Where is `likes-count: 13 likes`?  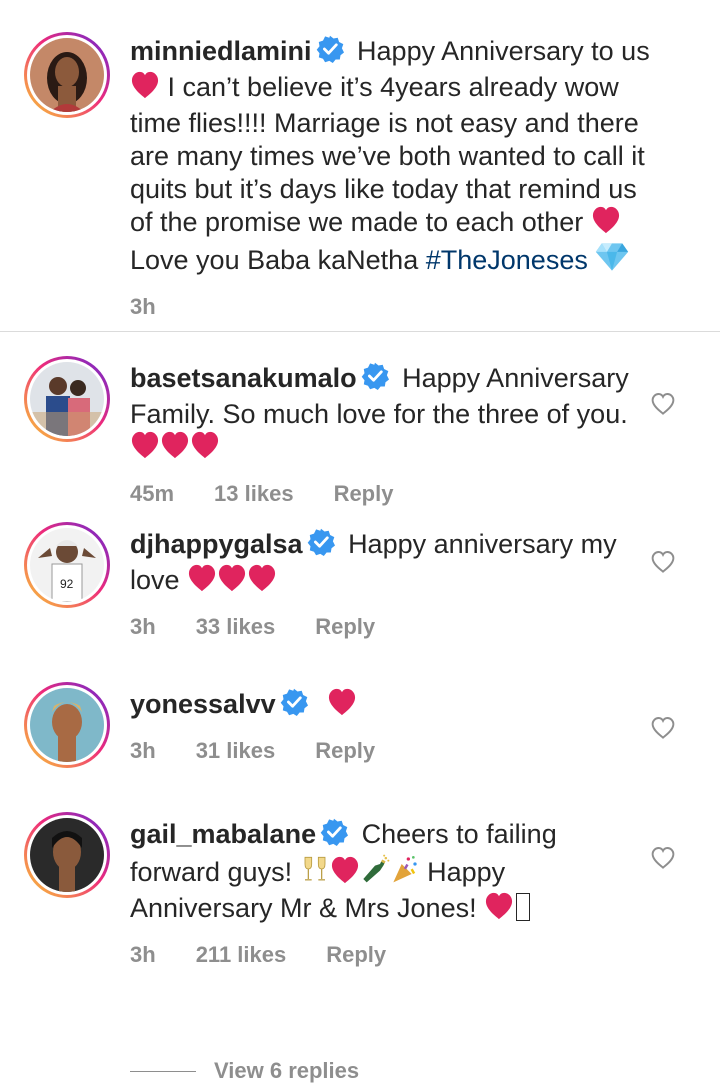 likes-count: 13 likes is located at coordinates (254, 494).